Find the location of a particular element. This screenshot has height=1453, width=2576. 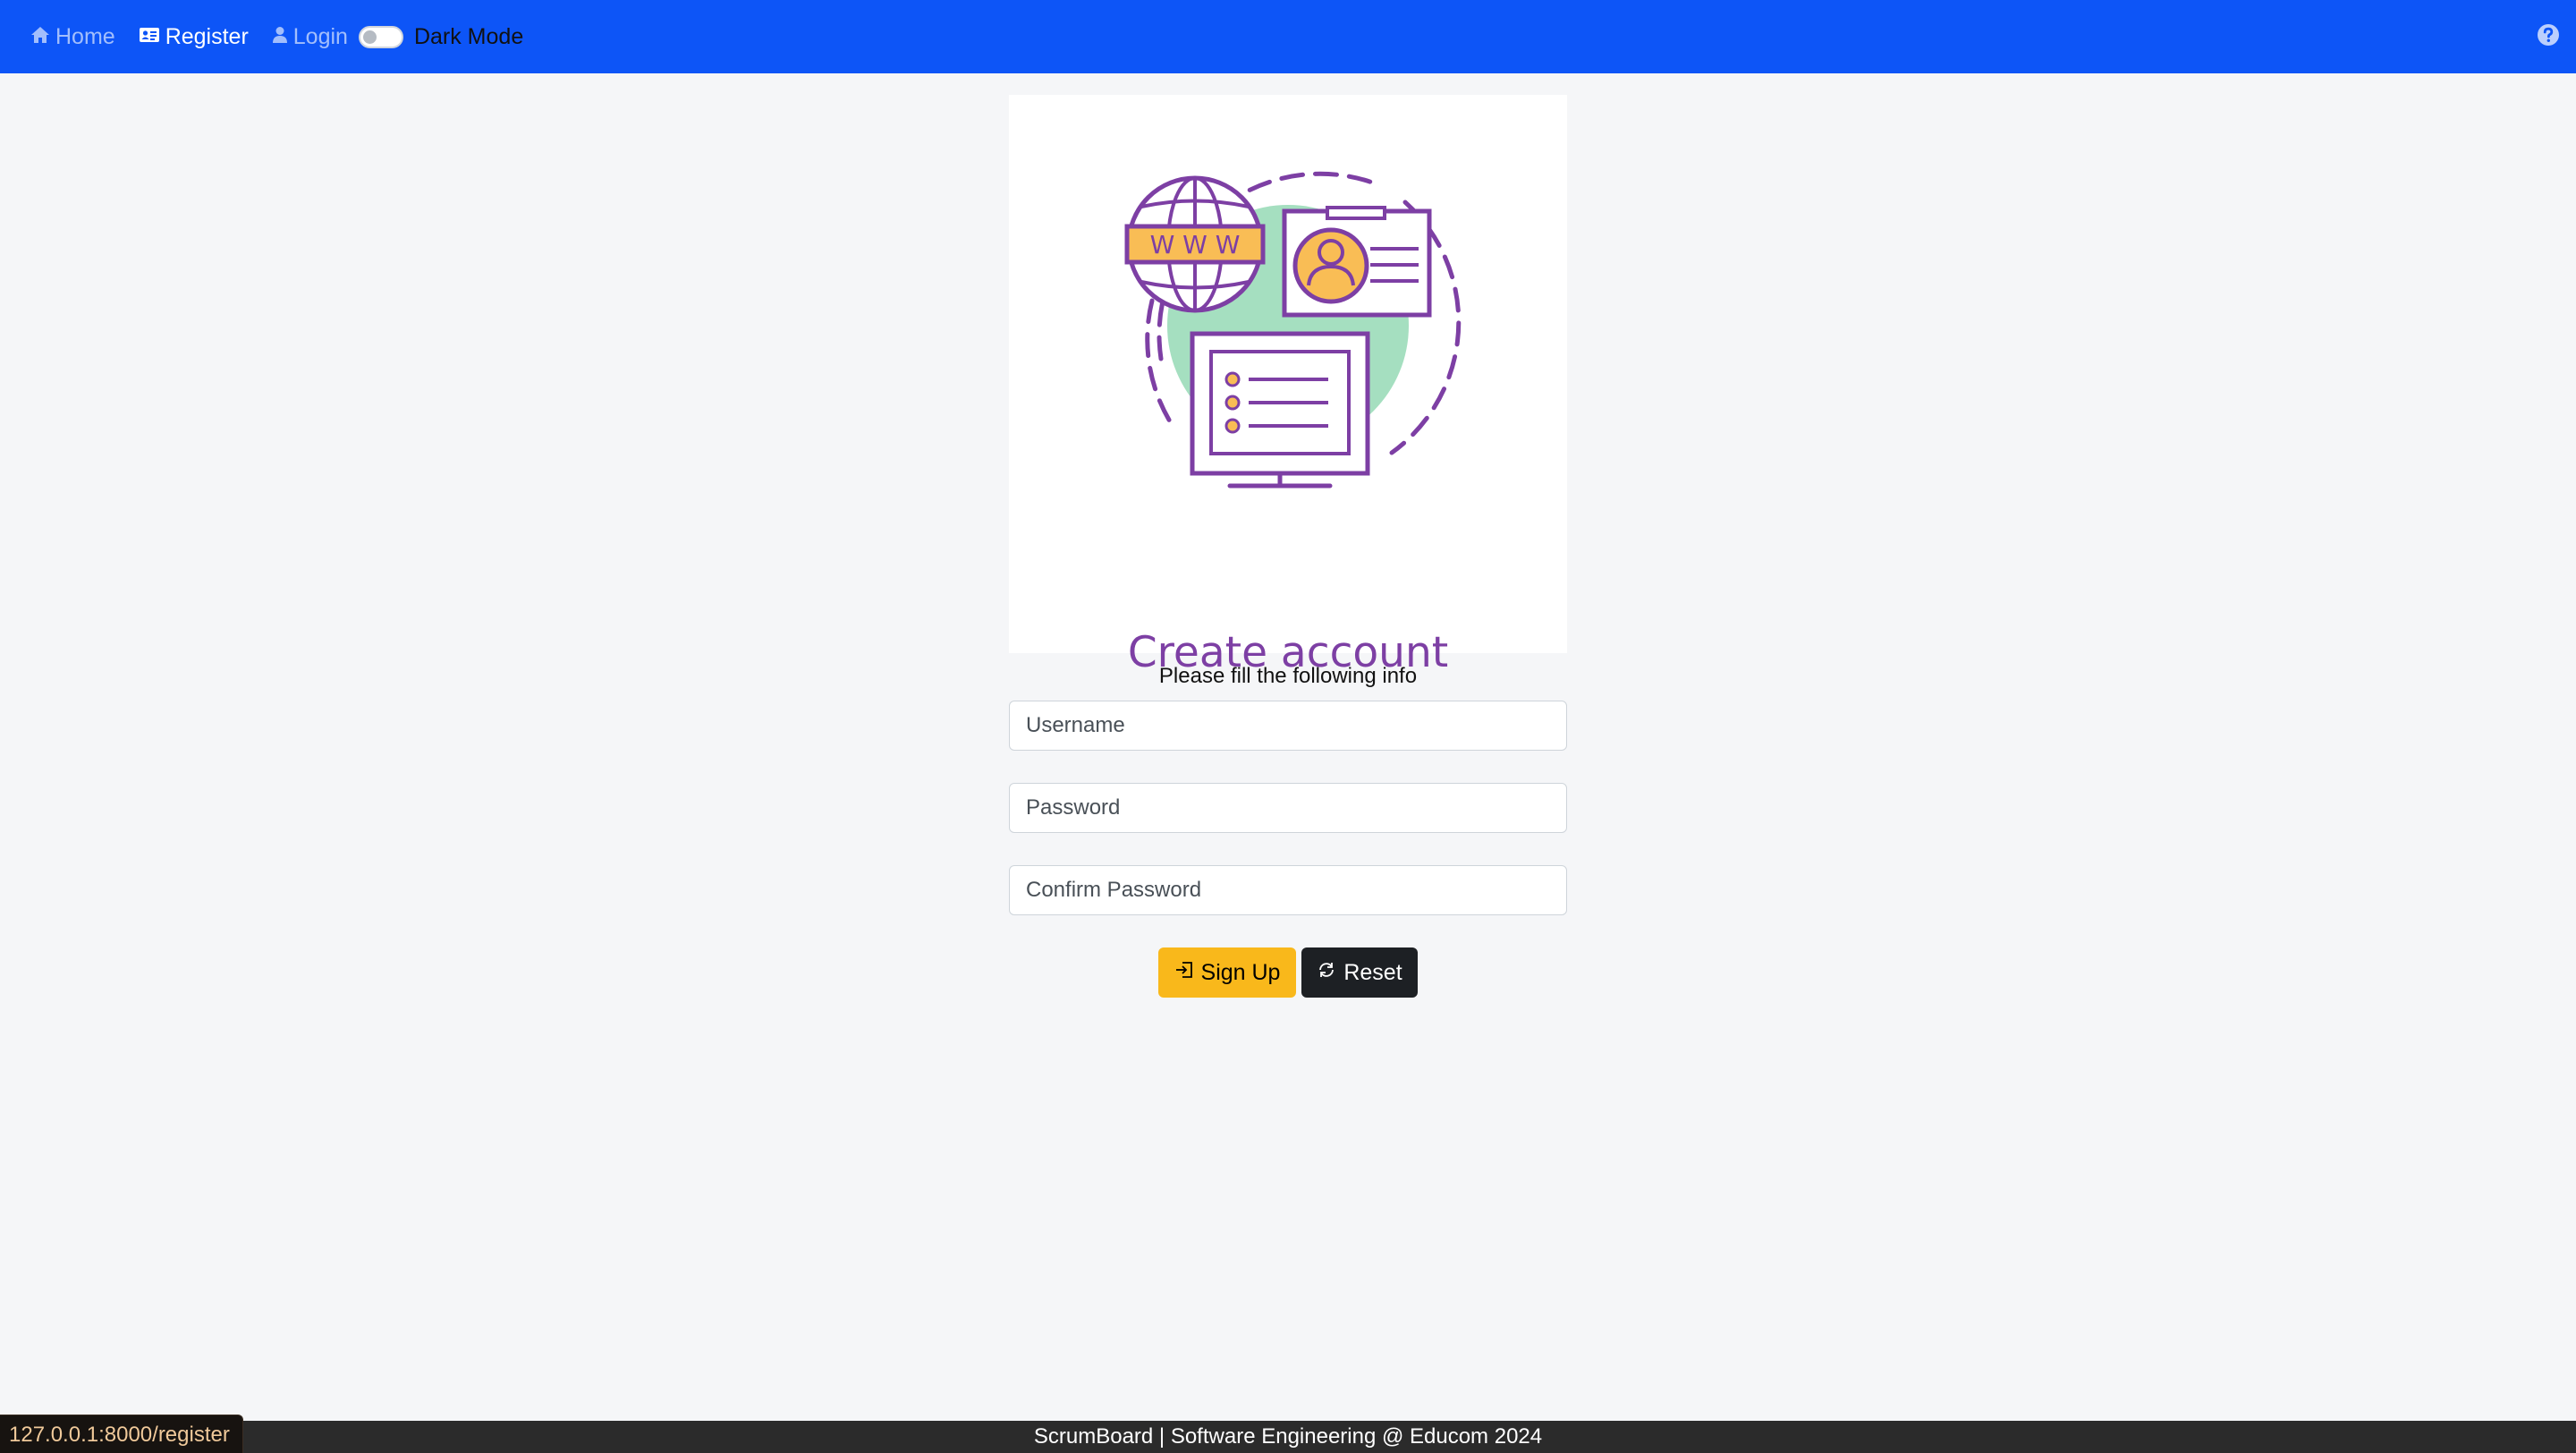

svg-text: W W W is located at coordinates (1195, 244).